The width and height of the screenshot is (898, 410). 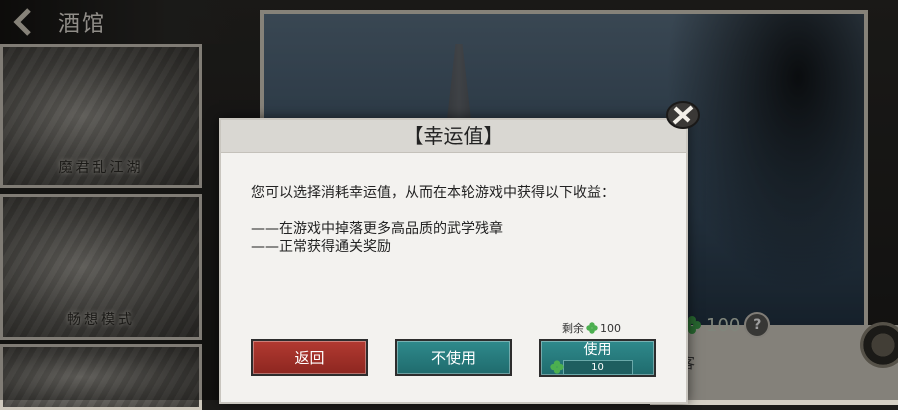 I want to click on use-cost: 10, so click(x=591, y=367).